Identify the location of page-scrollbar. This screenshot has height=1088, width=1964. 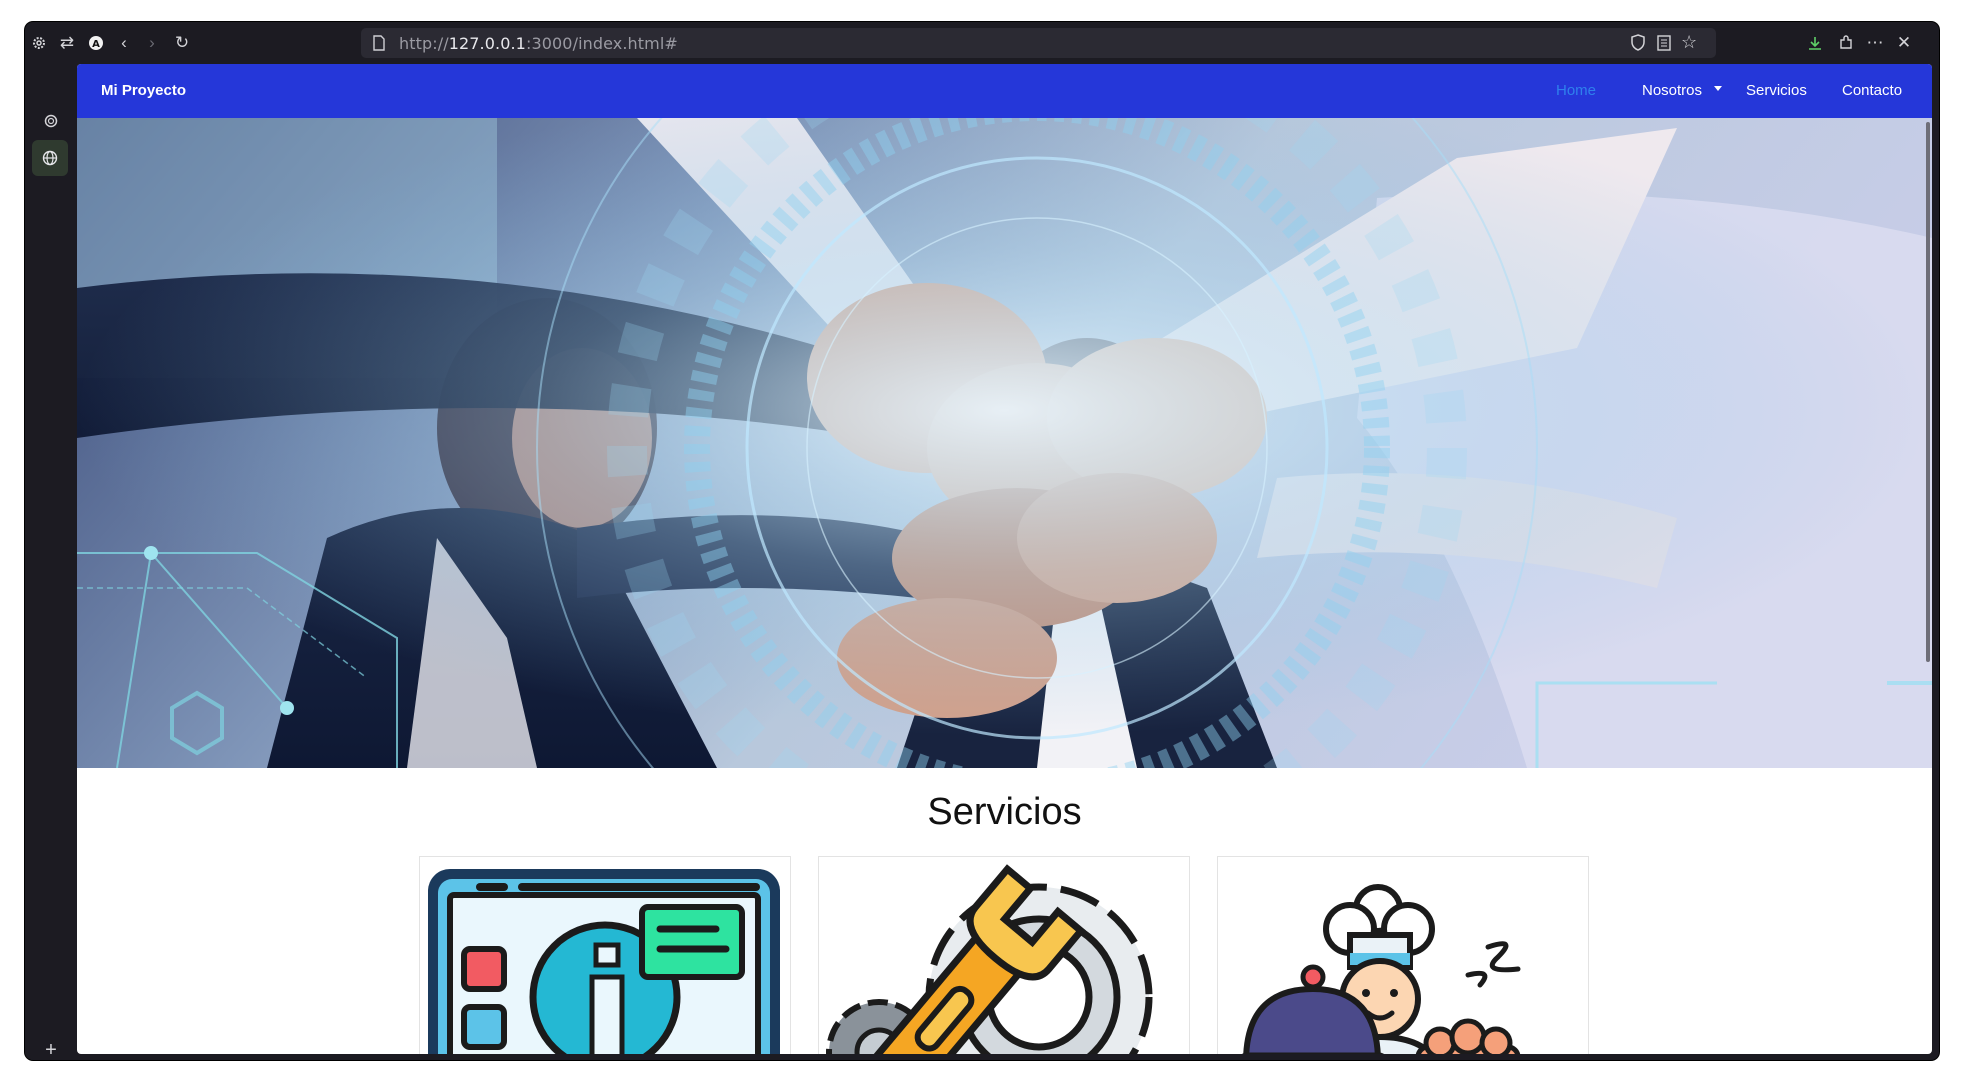
(1928, 392).